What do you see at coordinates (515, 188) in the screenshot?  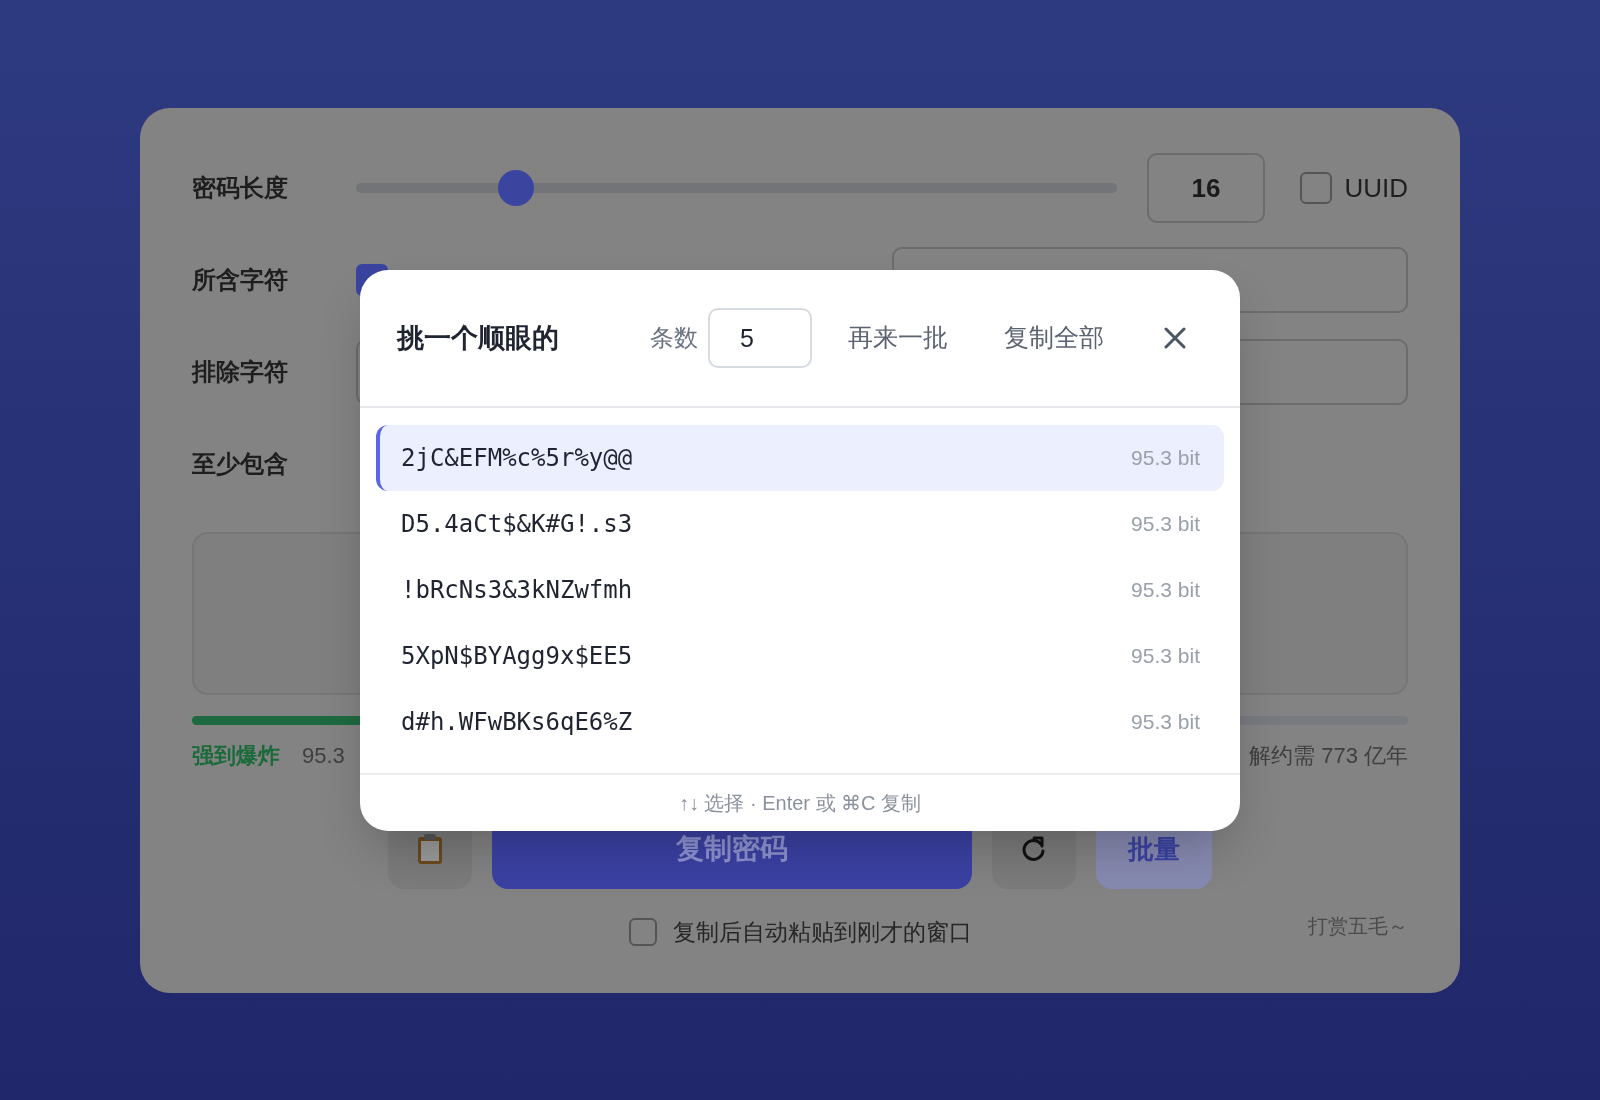 I see `slider-thumb` at bounding box center [515, 188].